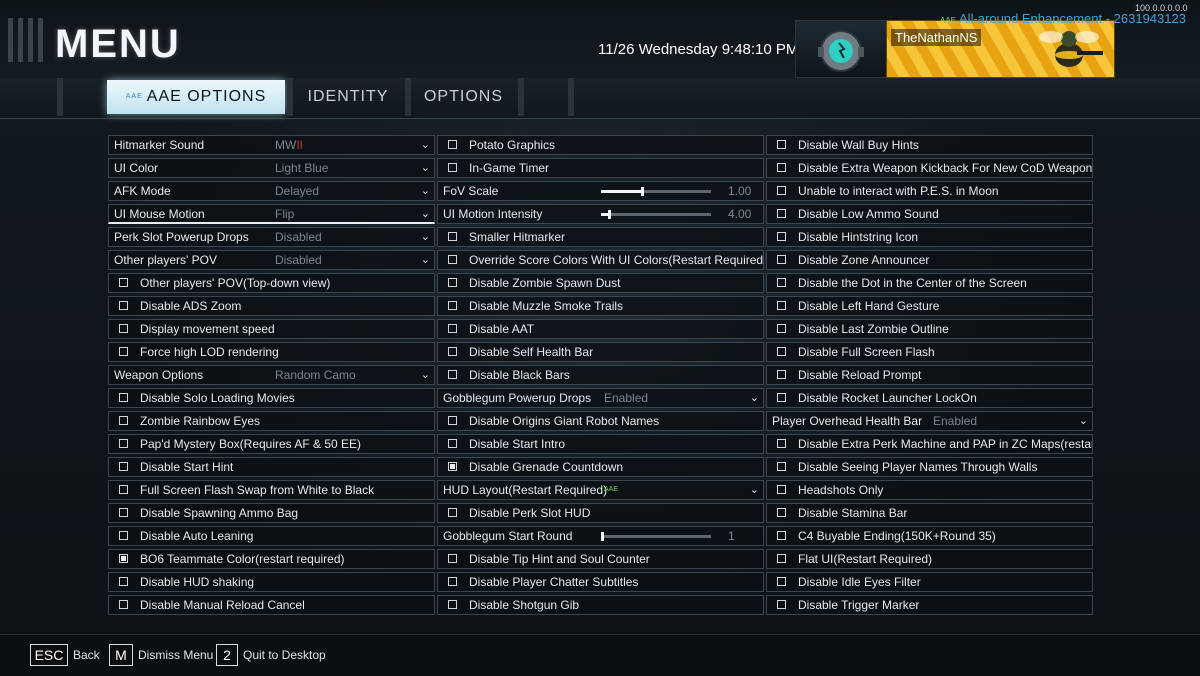 This screenshot has height=676, width=1200. I want to click on dropdown-perk-slot-powerup-drops: Perk Slot Powerup Drops Disabled ⌄, so click(271, 237).